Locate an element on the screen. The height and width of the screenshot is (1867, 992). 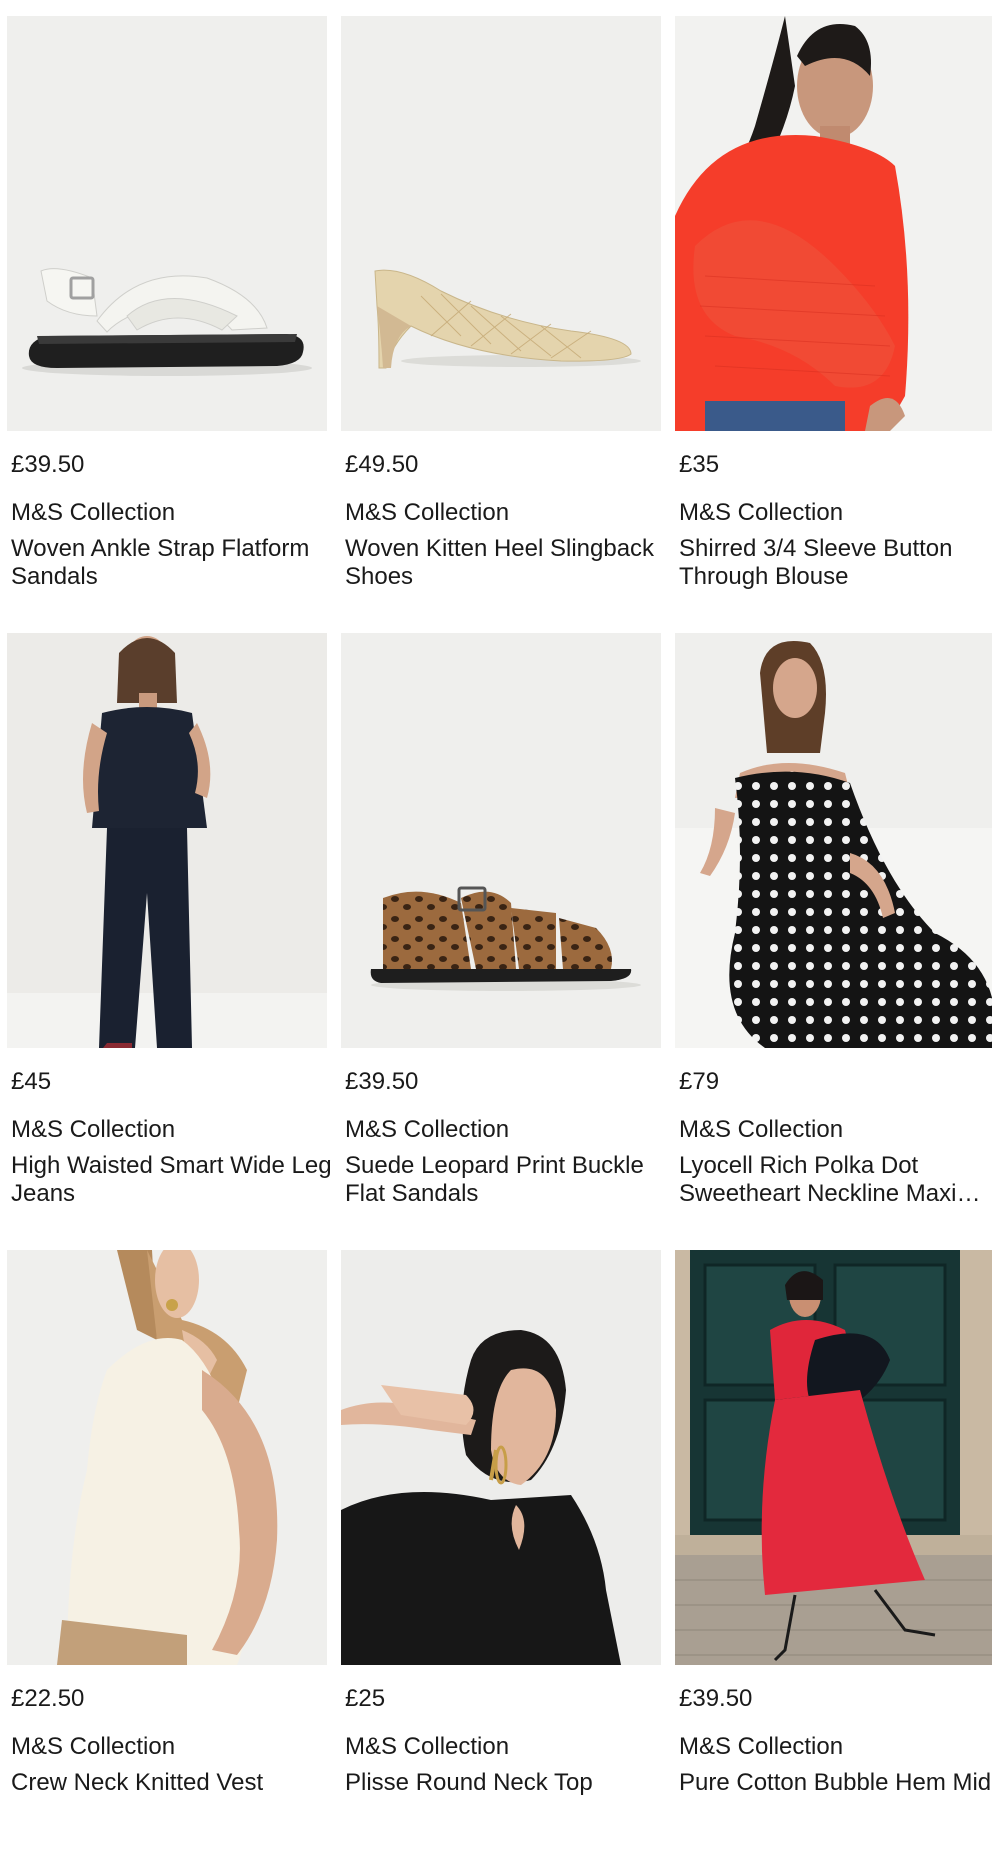
product-name-link: Suede Leopard Print Buckle Flat Sandals is located at coordinates (510, 1180).